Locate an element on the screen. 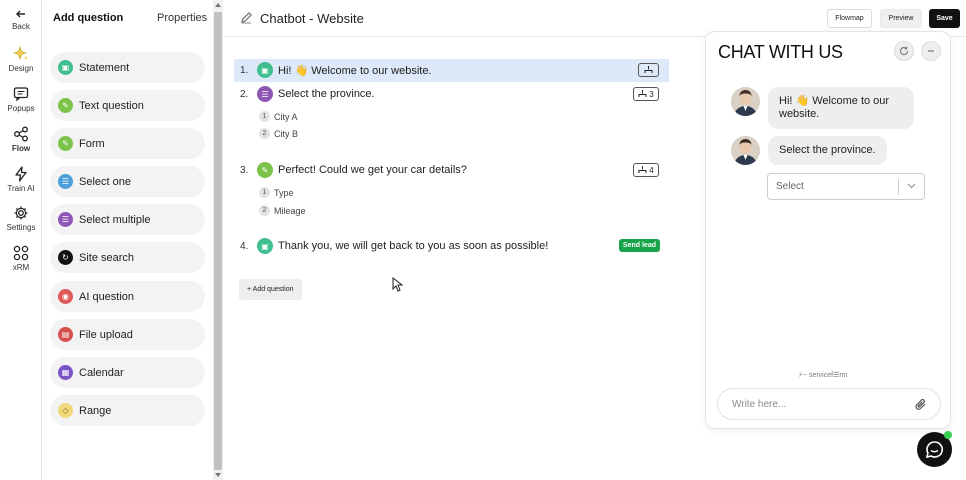 Image resolution: width=966 pixels, height=480 pixels. minus-icon is located at coordinates (931, 51).